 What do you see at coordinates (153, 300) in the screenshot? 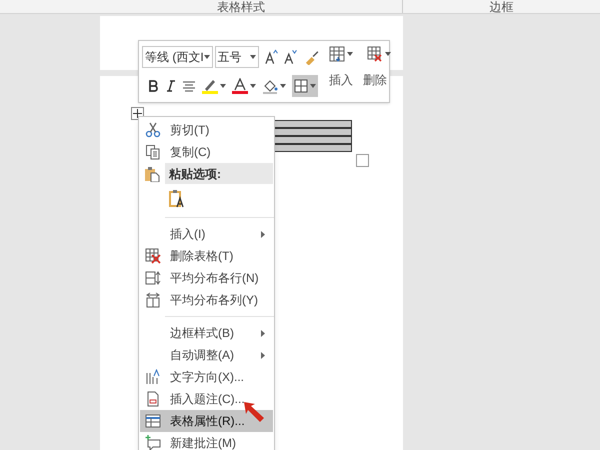
I see `distribute-columns-icon` at bounding box center [153, 300].